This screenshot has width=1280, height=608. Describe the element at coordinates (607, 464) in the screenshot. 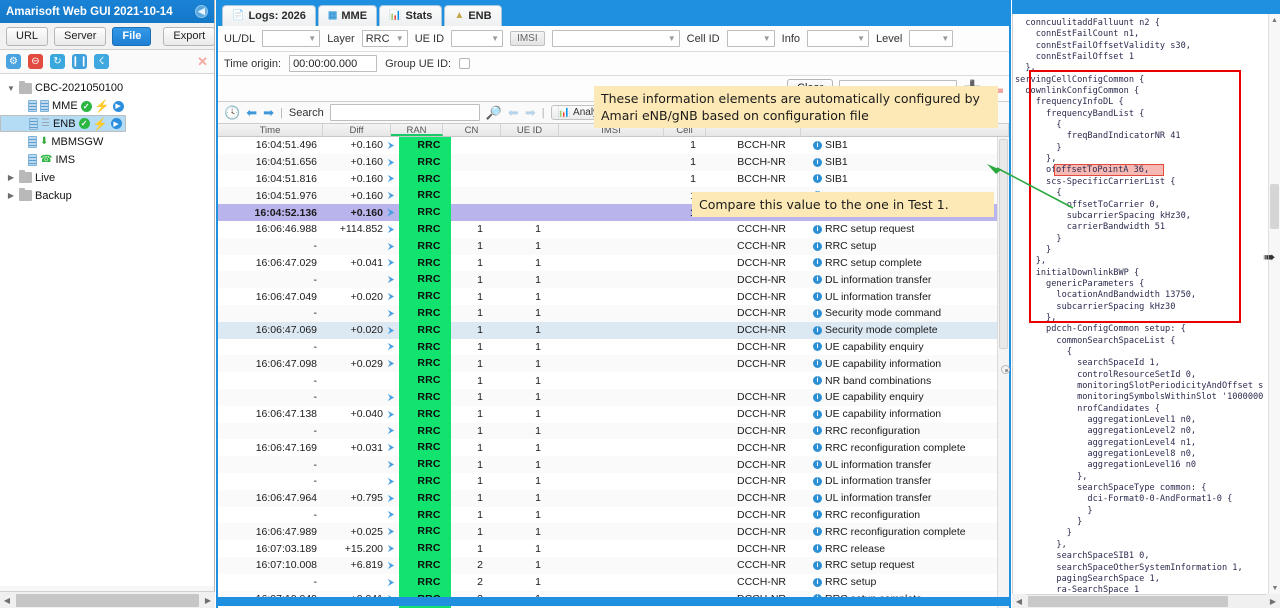

I see `table-row: - ⮞ RRC 1 1 DCCH-NR i UL information transfer` at that location.